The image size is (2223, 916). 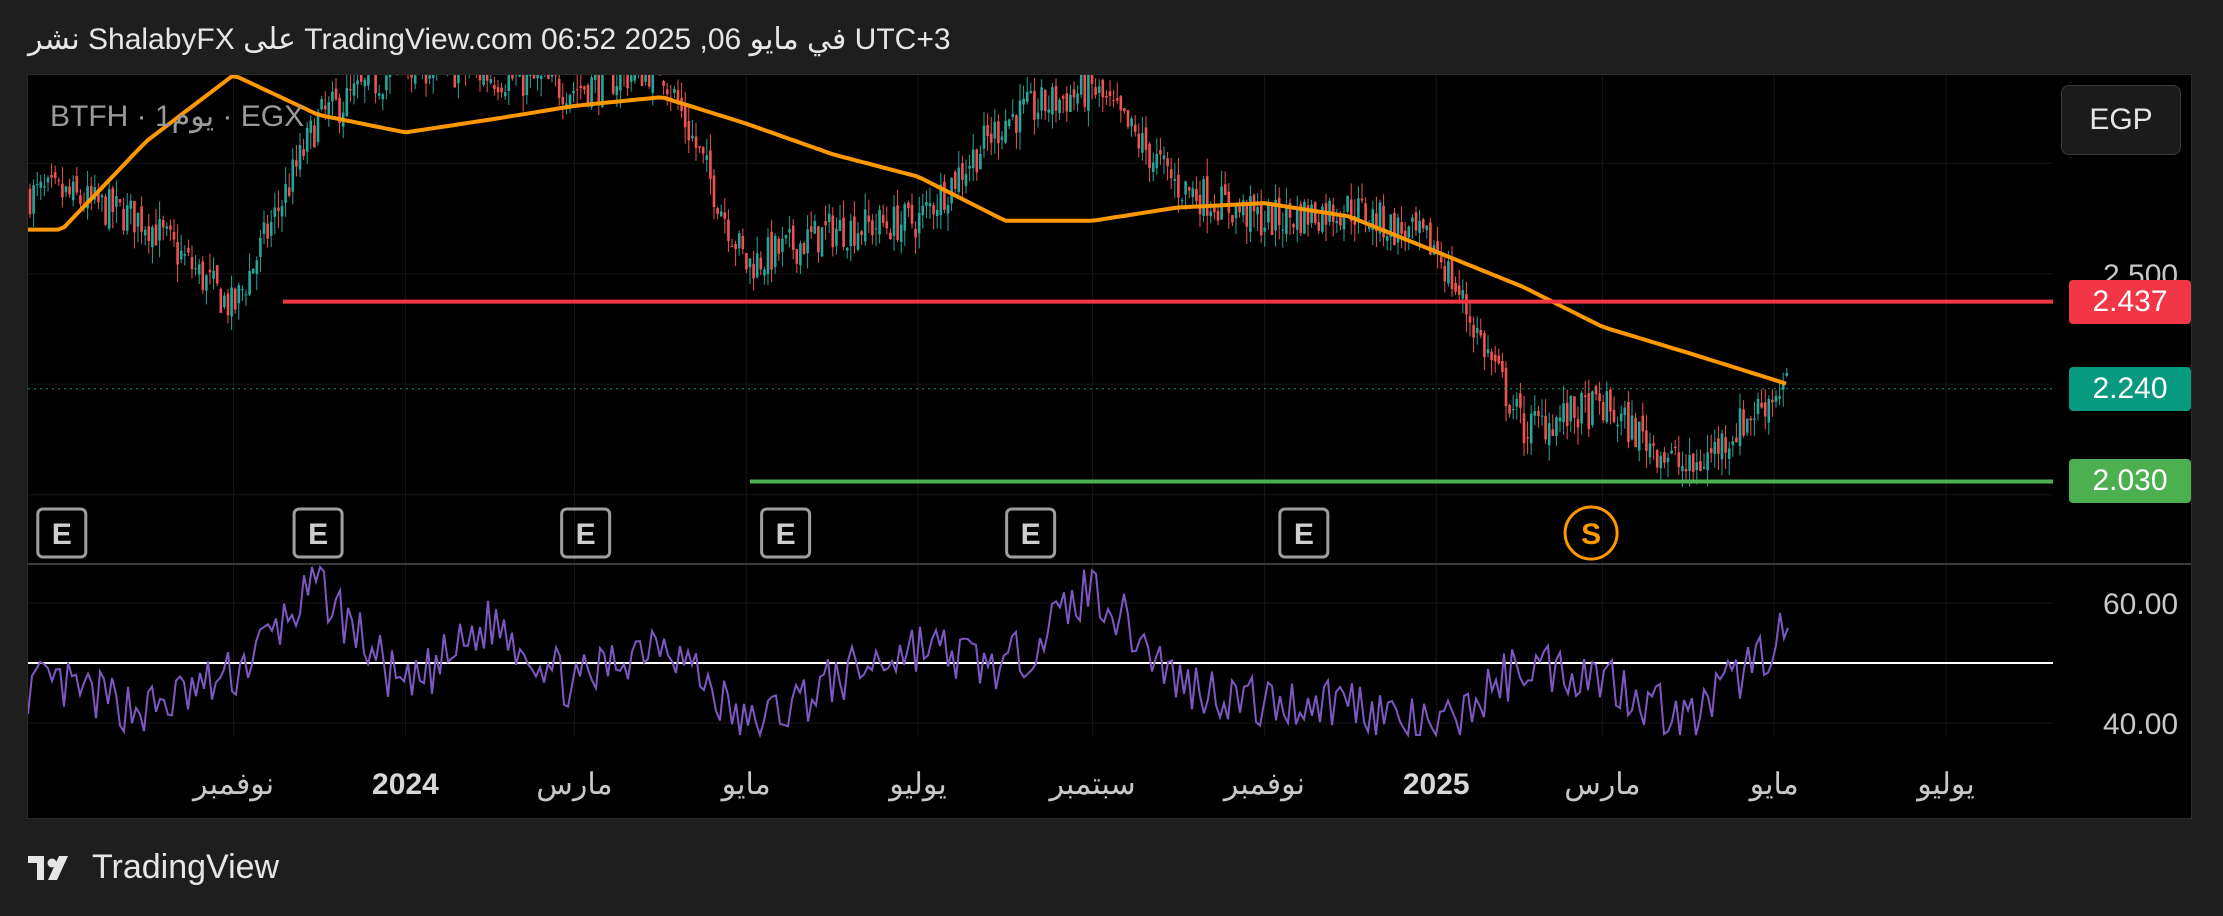 I want to click on tradingview-logo: TradingView, so click(x=153, y=867).